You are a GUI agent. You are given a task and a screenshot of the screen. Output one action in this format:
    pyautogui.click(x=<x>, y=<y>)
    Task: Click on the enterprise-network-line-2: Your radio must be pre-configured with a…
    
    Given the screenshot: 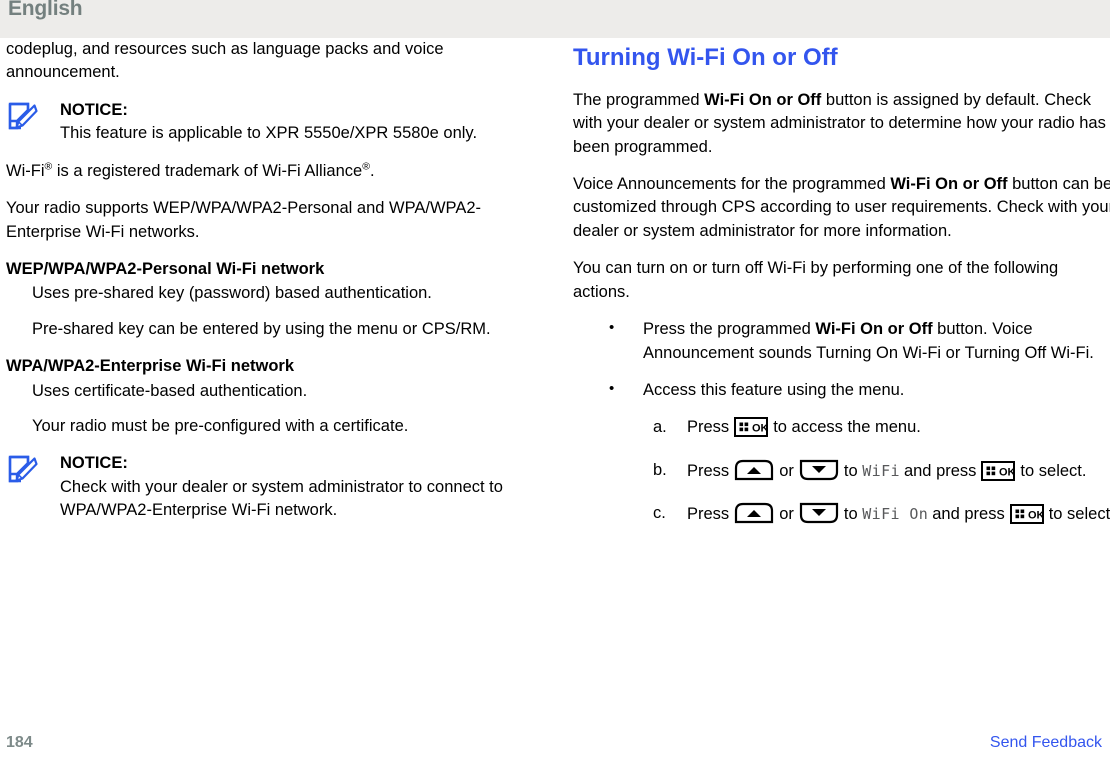 What is the action you would take?
    pyautogui.click(x=220, y=426)
    